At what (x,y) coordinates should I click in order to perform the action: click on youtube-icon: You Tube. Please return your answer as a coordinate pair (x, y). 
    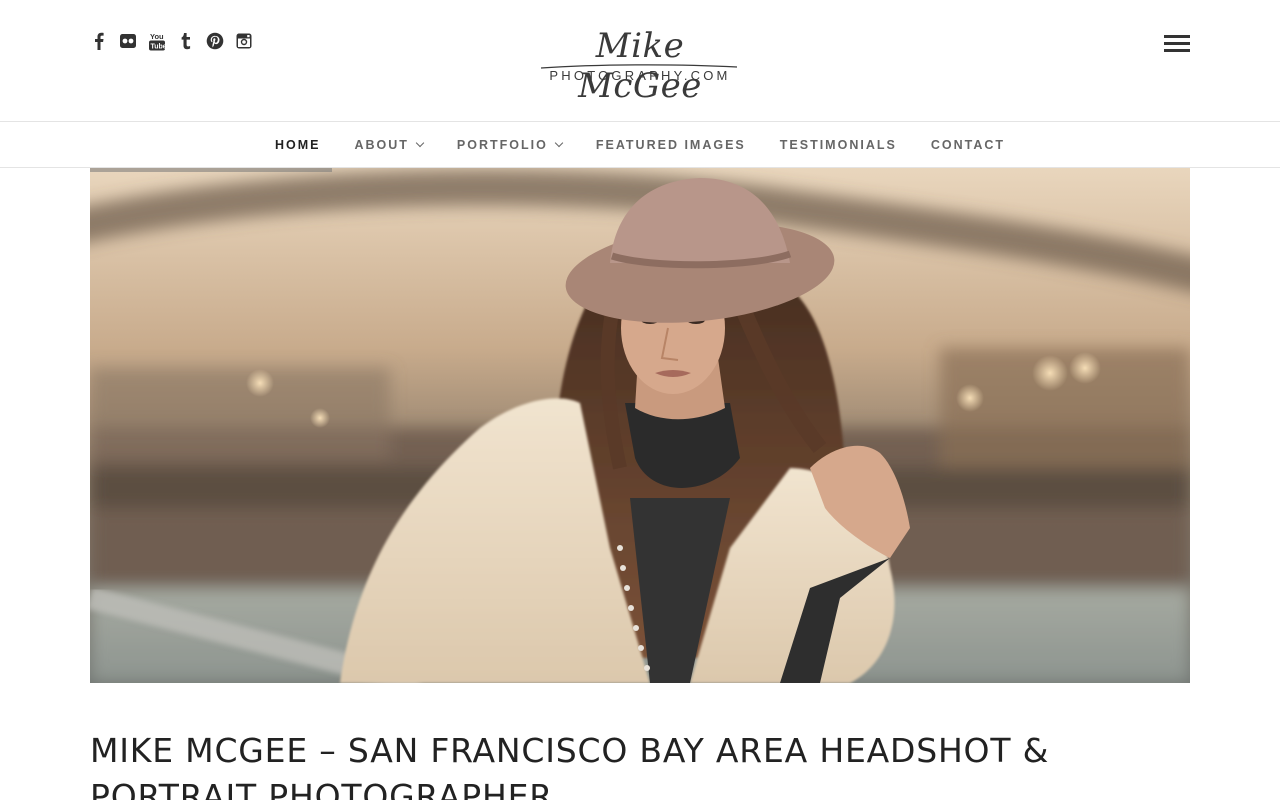
    Looking at the image, I should click on (157, 41).